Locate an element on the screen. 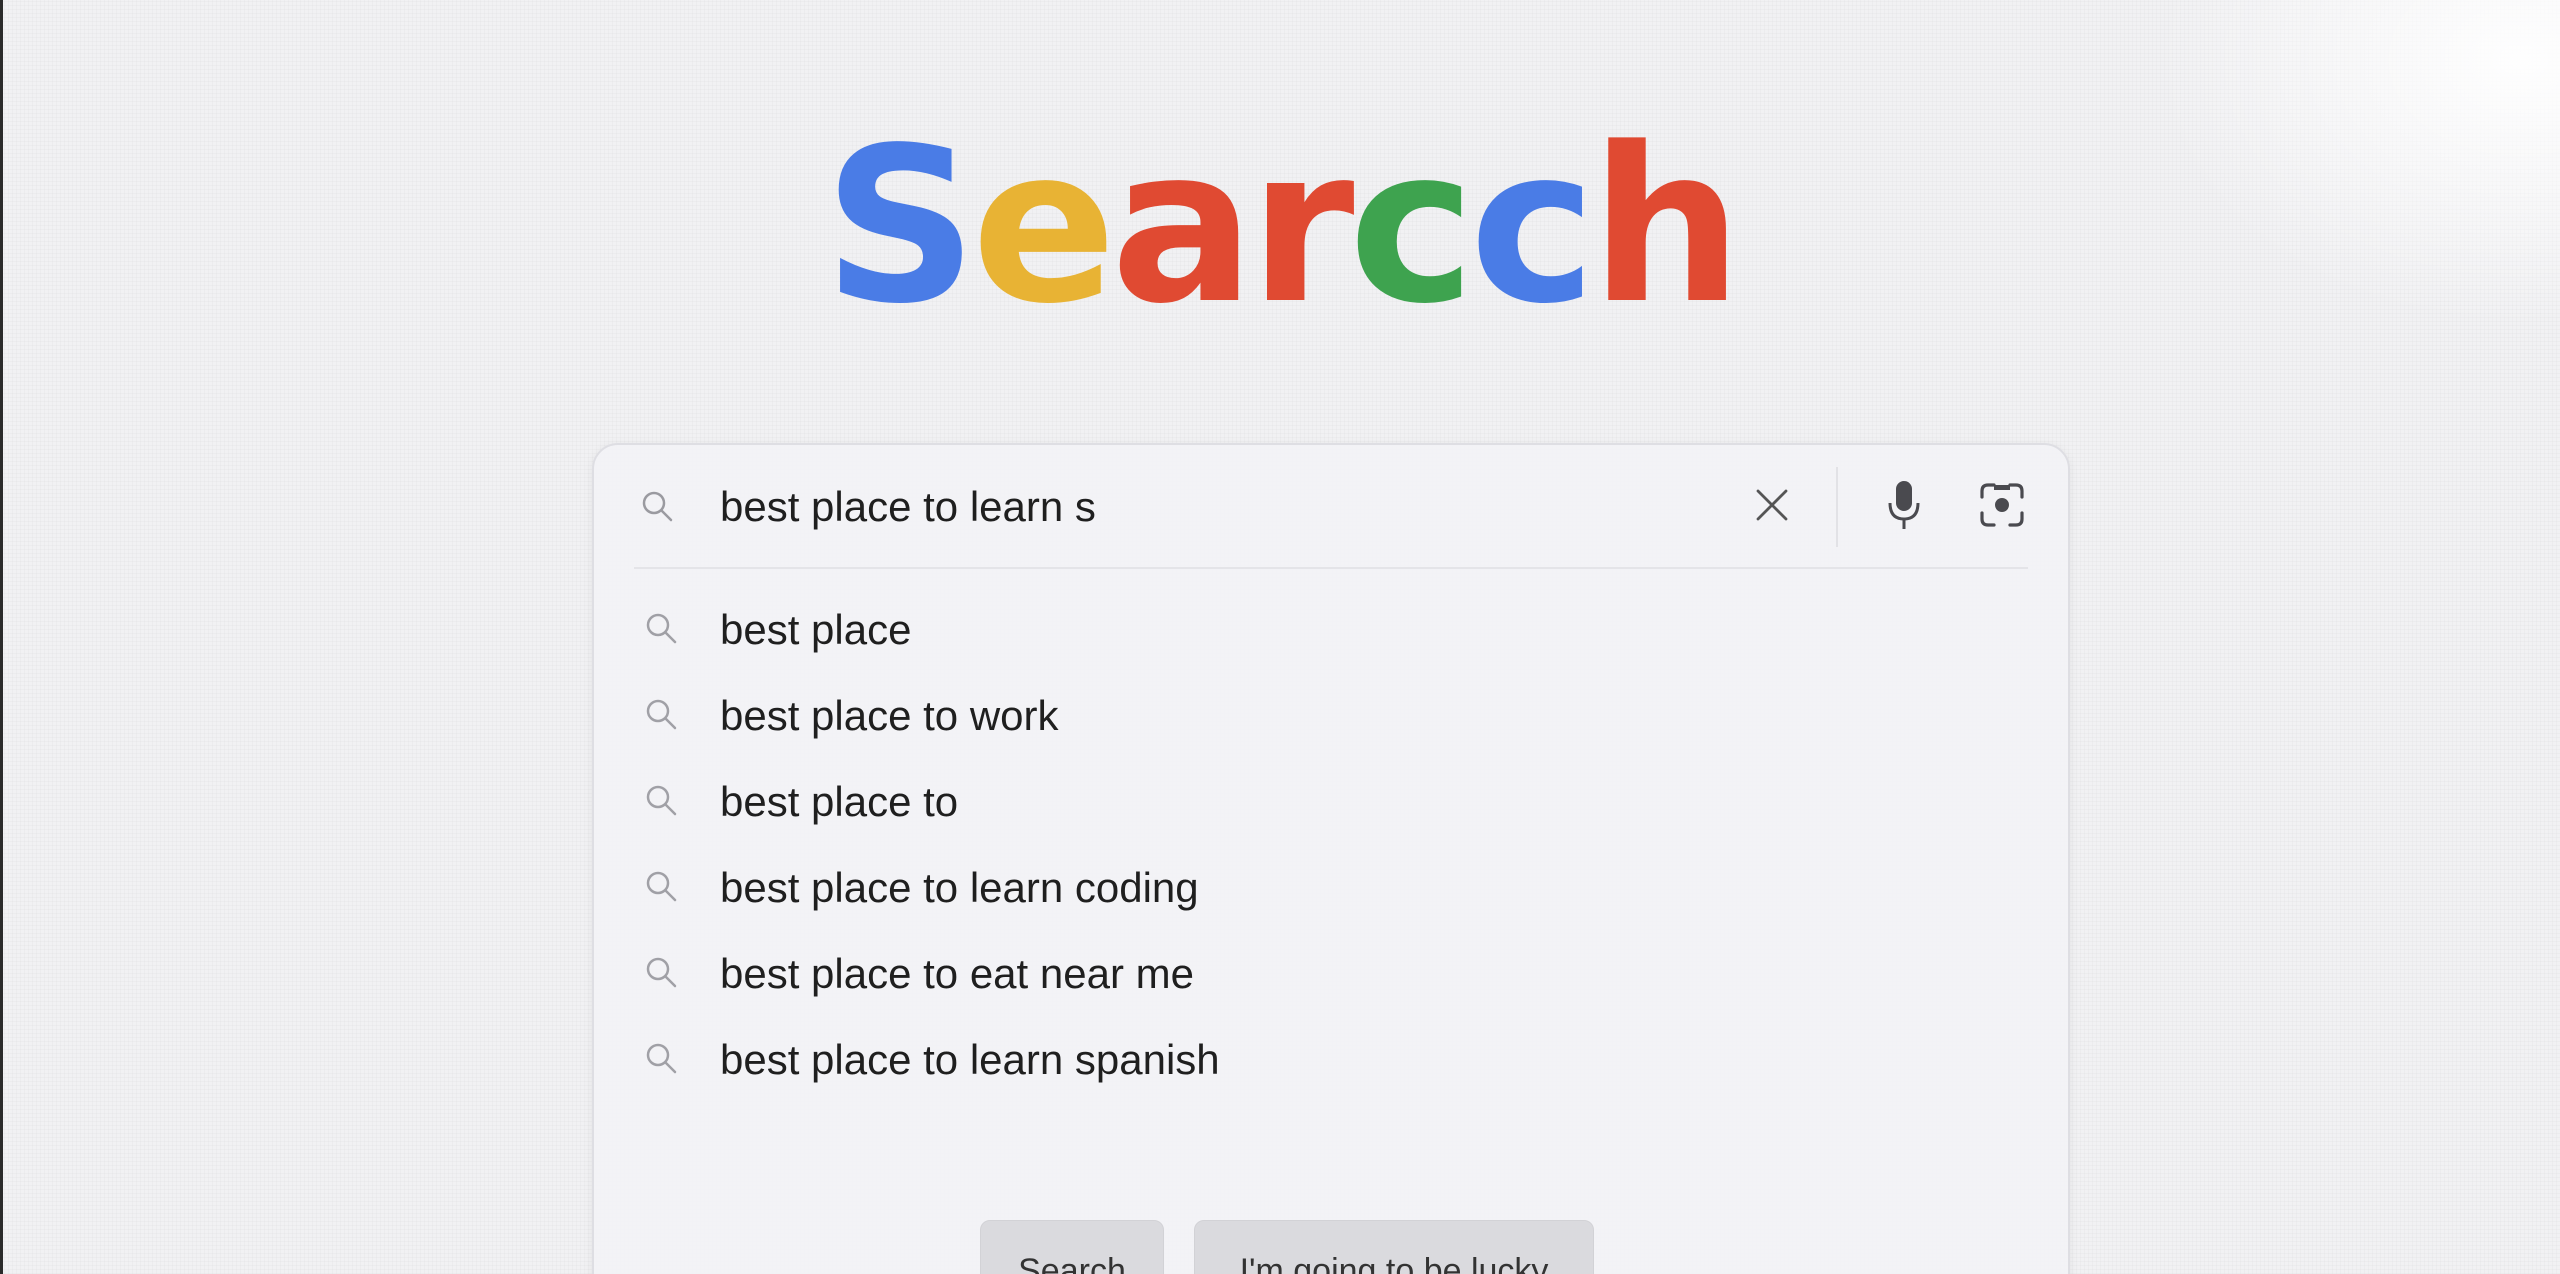  search-button: Search is located at coordinates (1072, 1247).